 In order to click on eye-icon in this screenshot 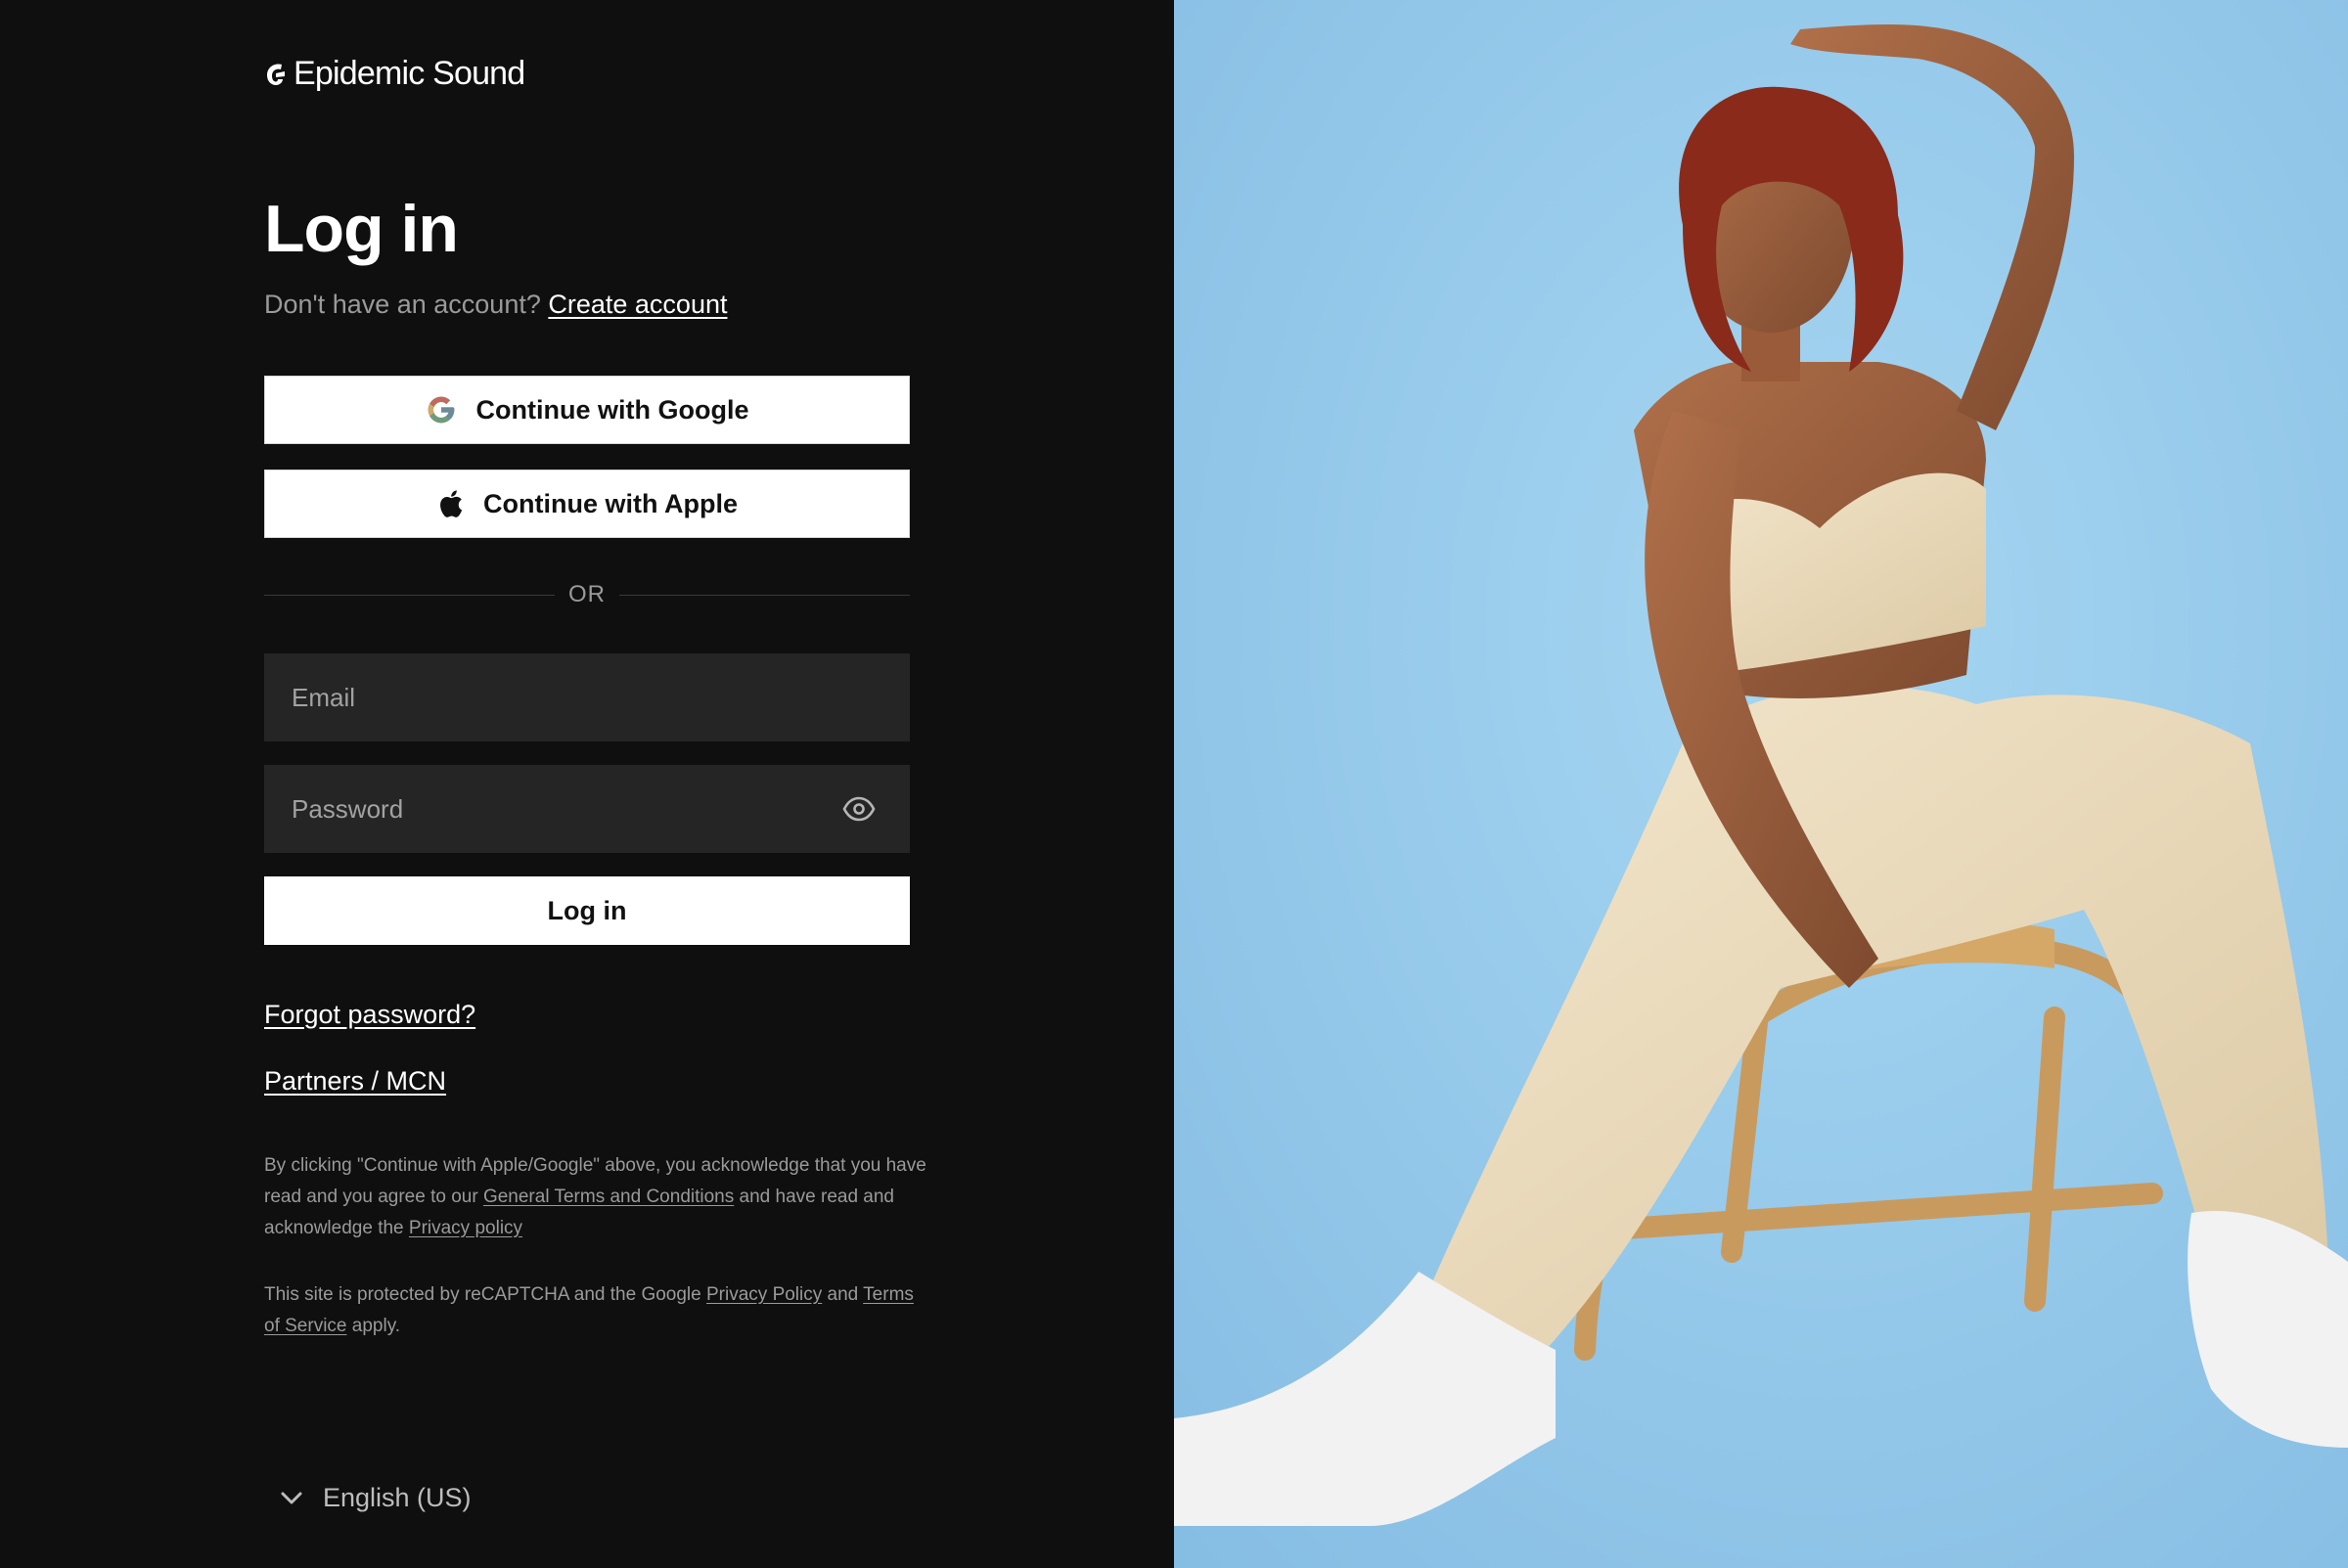, I will do `click(859, 809)`.